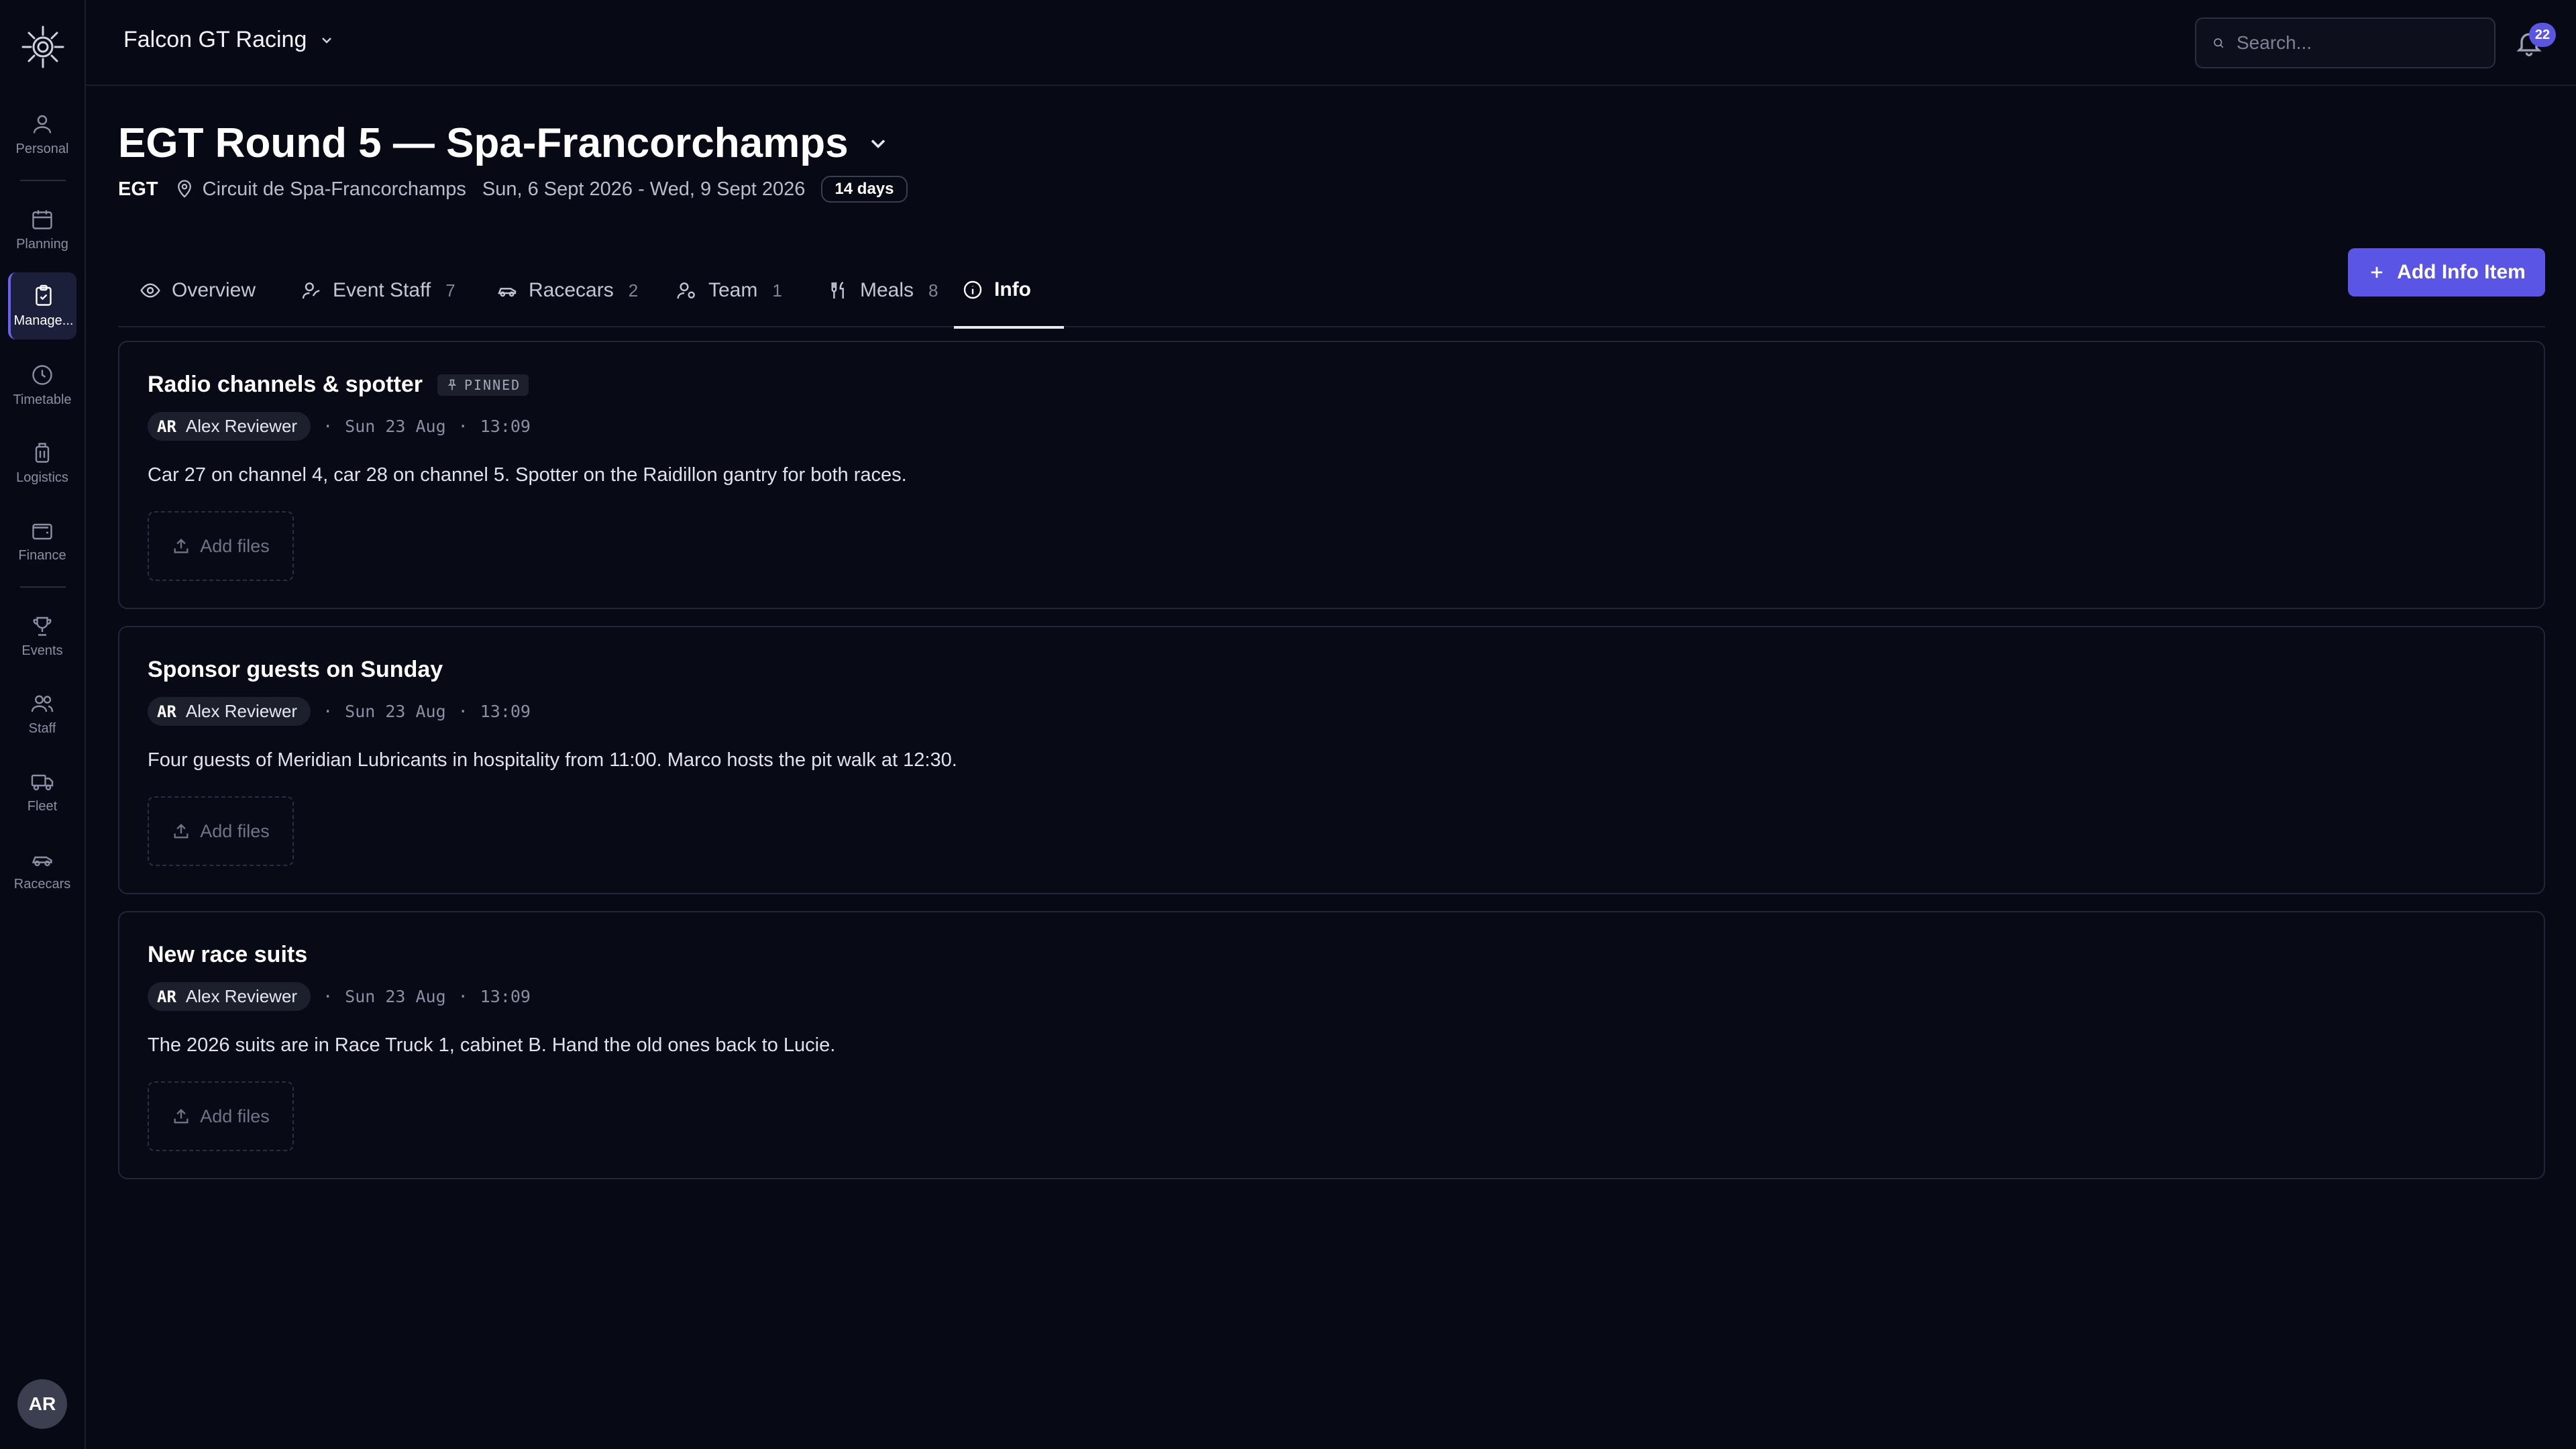 The height and width of the screenshot is (1449, 2576). Describe the element at coordinates (228, 954) in the screenshot. I see `info-item-title: New race suits` at that location.